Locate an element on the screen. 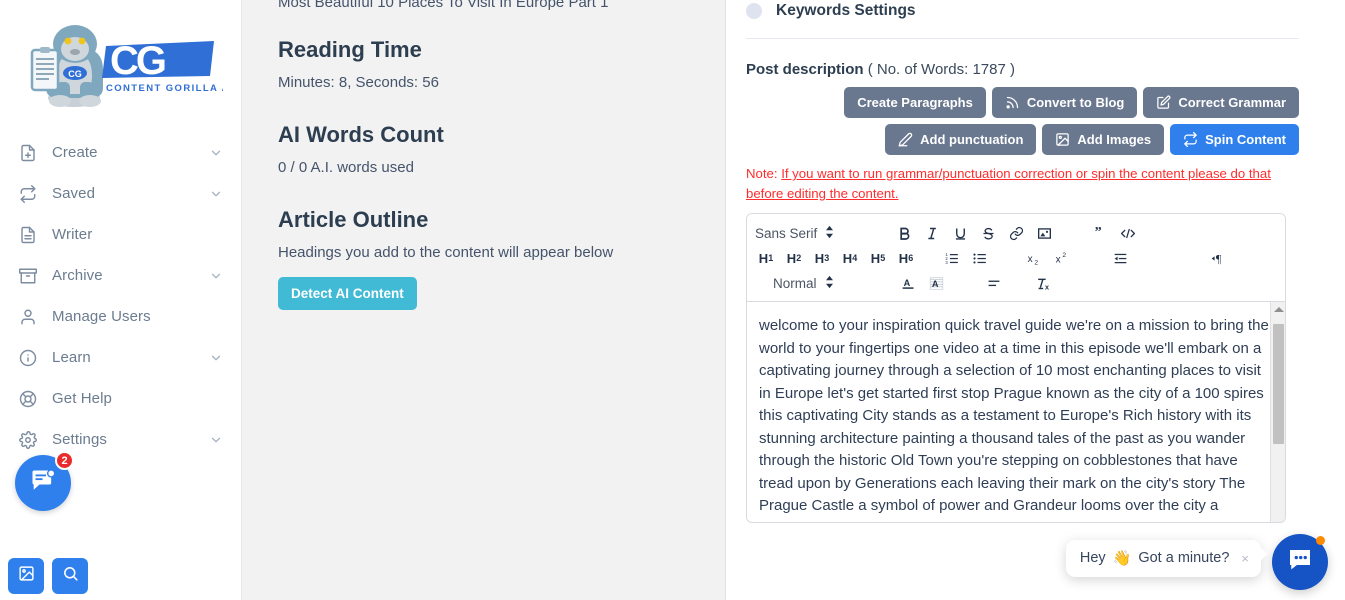 The image size is (1345, 600). file-plus-icon is located at coordinates (28, 153).